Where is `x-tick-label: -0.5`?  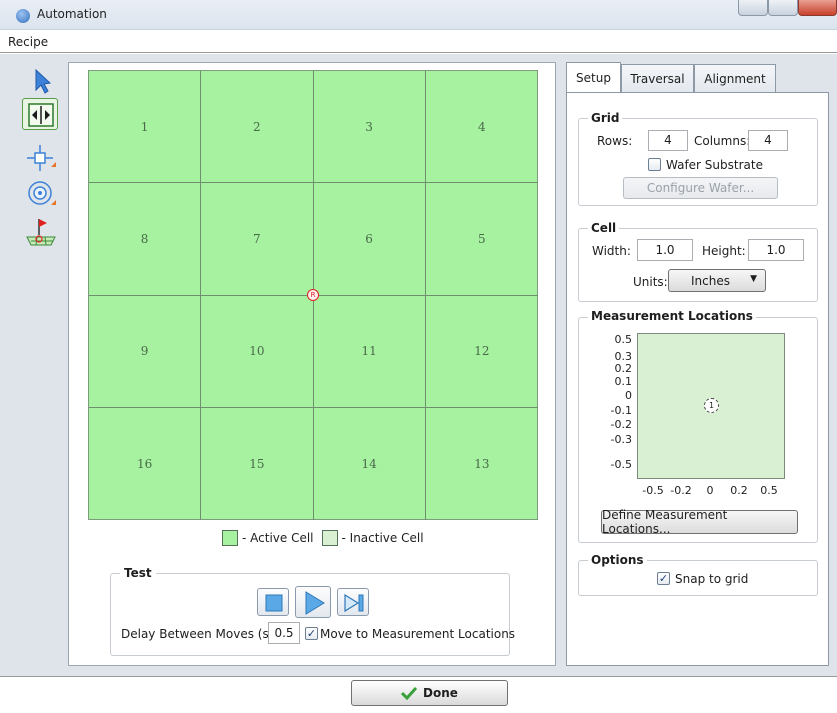
x-tick-label: -0.5 is located at coordinates (653, 490).